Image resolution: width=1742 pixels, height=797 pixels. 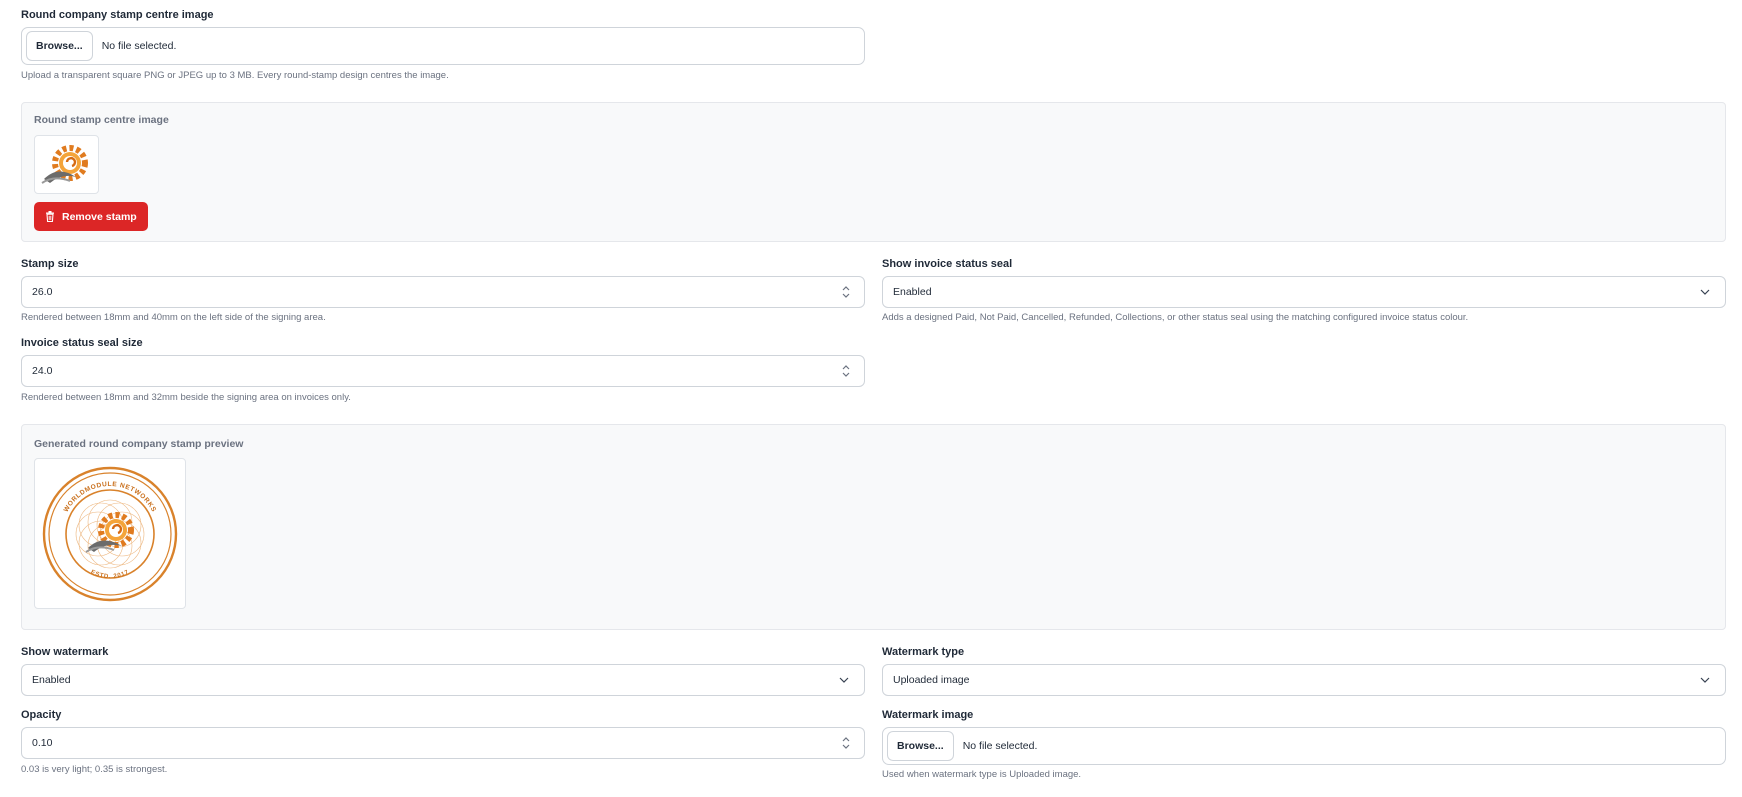 I want to click on watermark-file-input: Browse... No file selected., so click(x=1304, y=746).